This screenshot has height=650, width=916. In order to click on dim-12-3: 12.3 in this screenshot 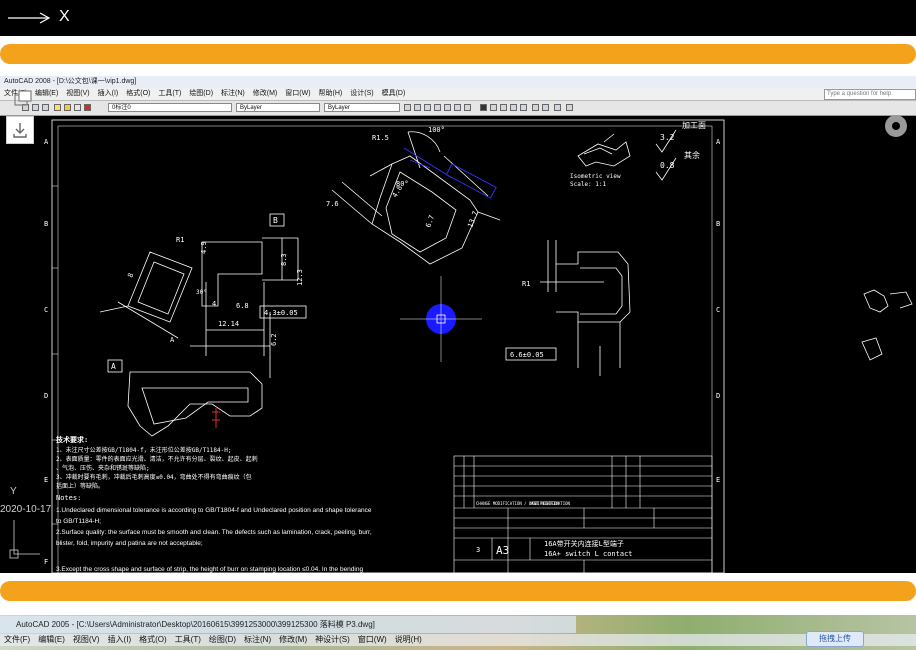, I will do `click(300, 277)`.